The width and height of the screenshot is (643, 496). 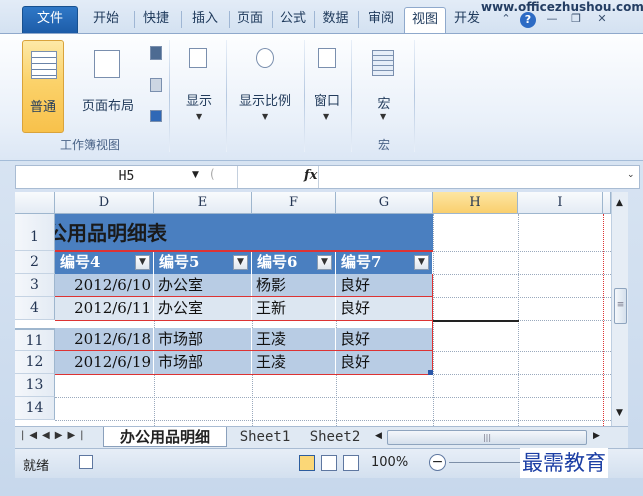 What do you see at coordinates (165, 437) in the screenshot?
I see `sheet-tab-active: 办公用品明细` at bounding box center [165, 437].